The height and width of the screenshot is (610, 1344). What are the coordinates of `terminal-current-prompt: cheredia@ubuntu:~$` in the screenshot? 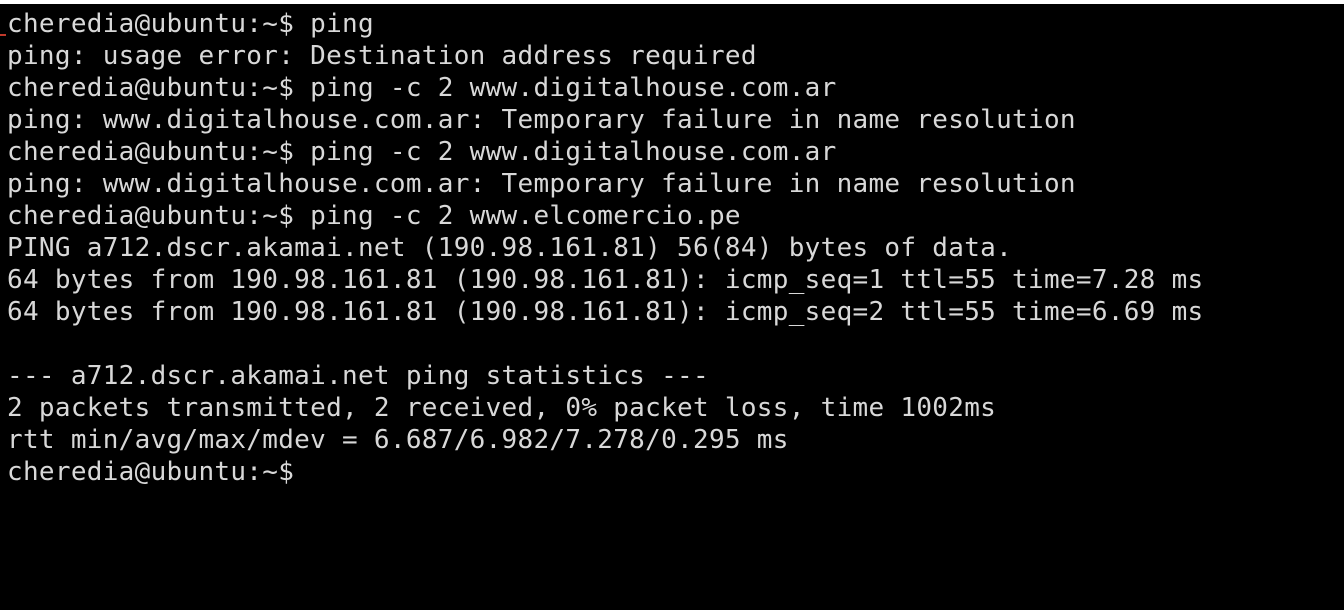 It's located at (605, 472).